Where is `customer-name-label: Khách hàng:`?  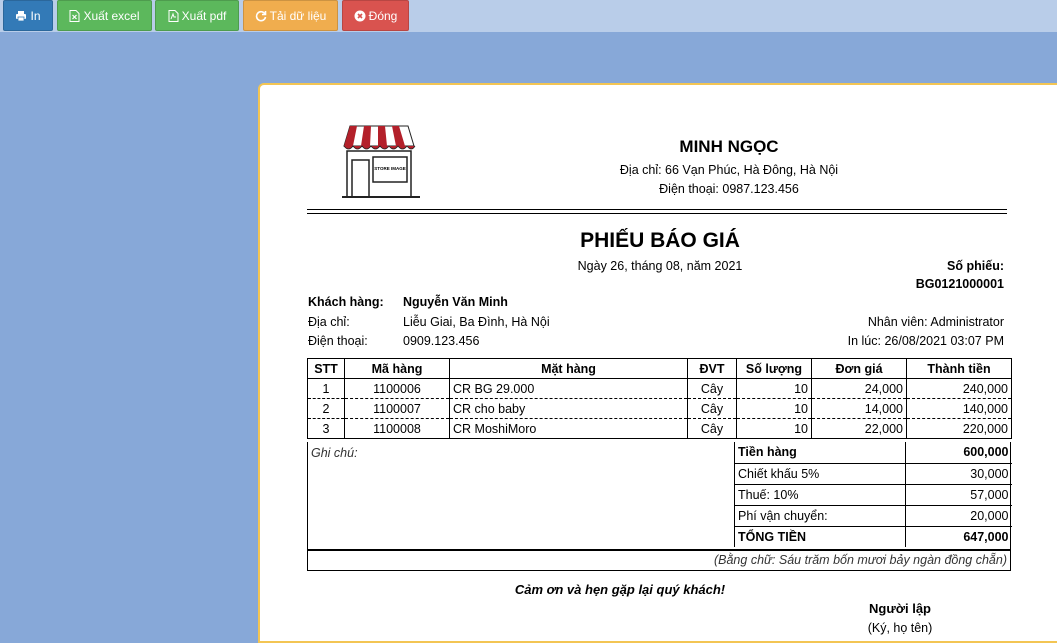
customer-name-label: Khách hàng: is located at coordinates (346, 302).